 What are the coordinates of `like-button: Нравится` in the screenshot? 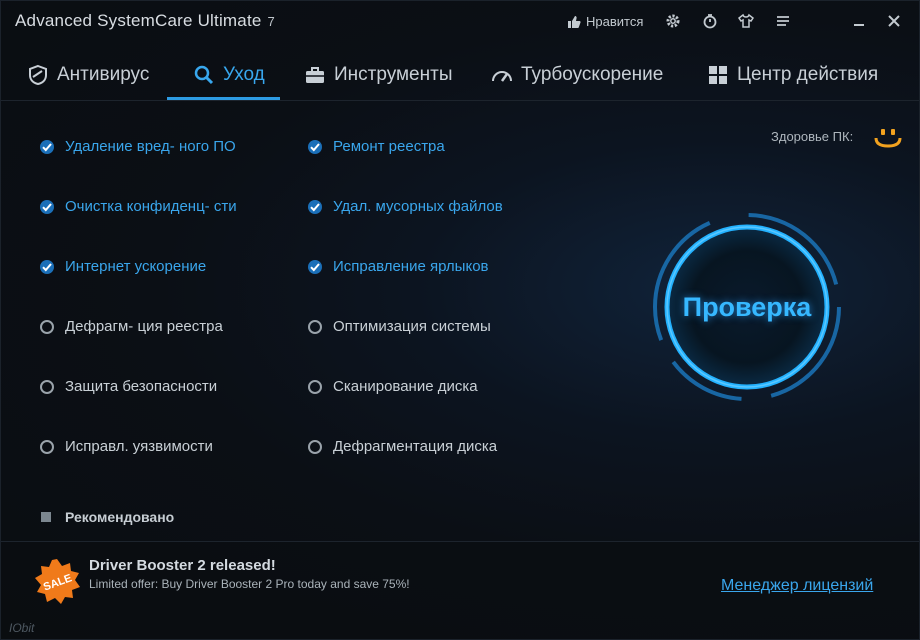 It's located at (605, 21).